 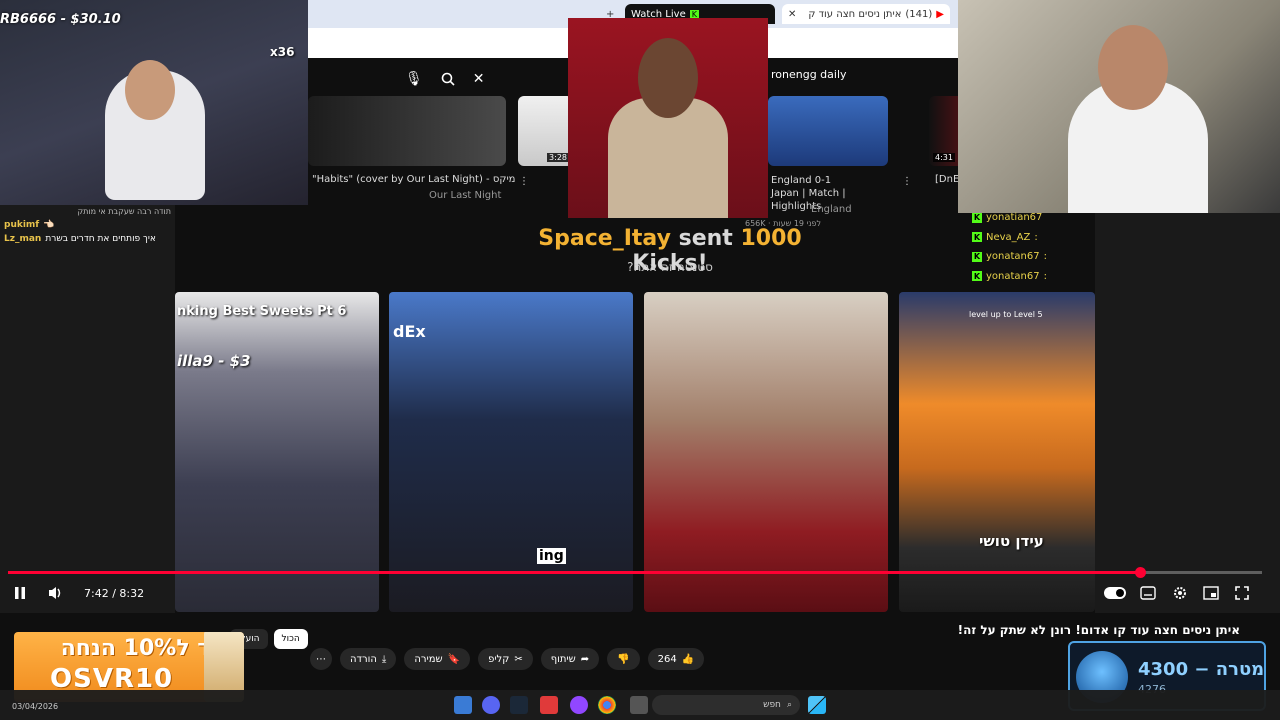 I want to click on autoplay-toggle, so click(x=1116, y=593).